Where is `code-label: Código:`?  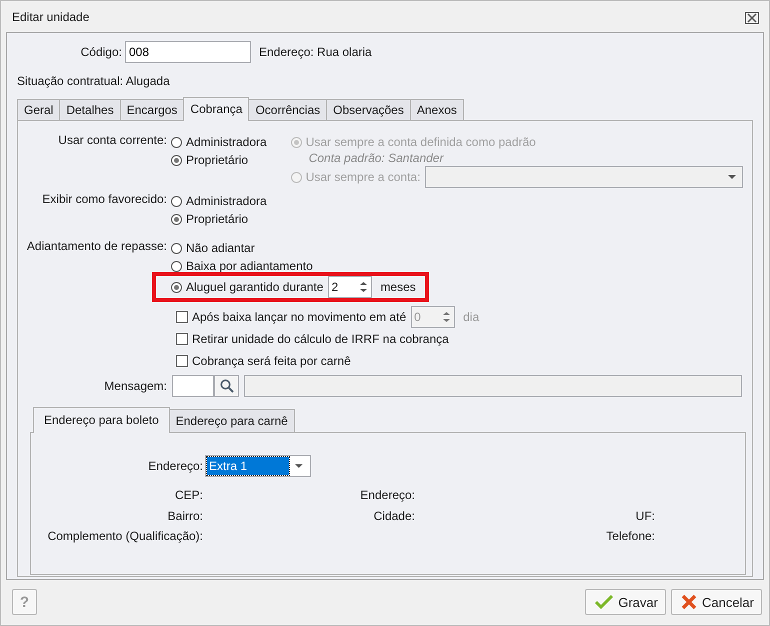
code-label: Código: is located at coordinates (101, 52).